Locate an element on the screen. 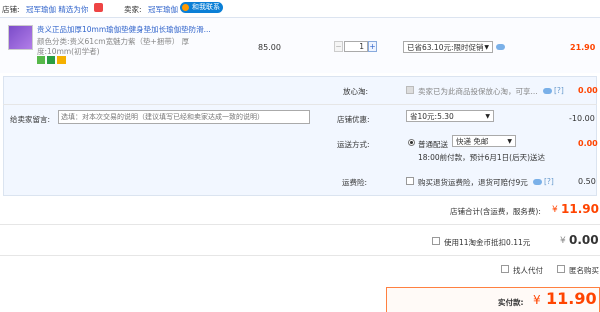 Image resolution: width=600 pixels, height=312 pixels. service-amount: 0.00 is located at coordinates (588, 90).